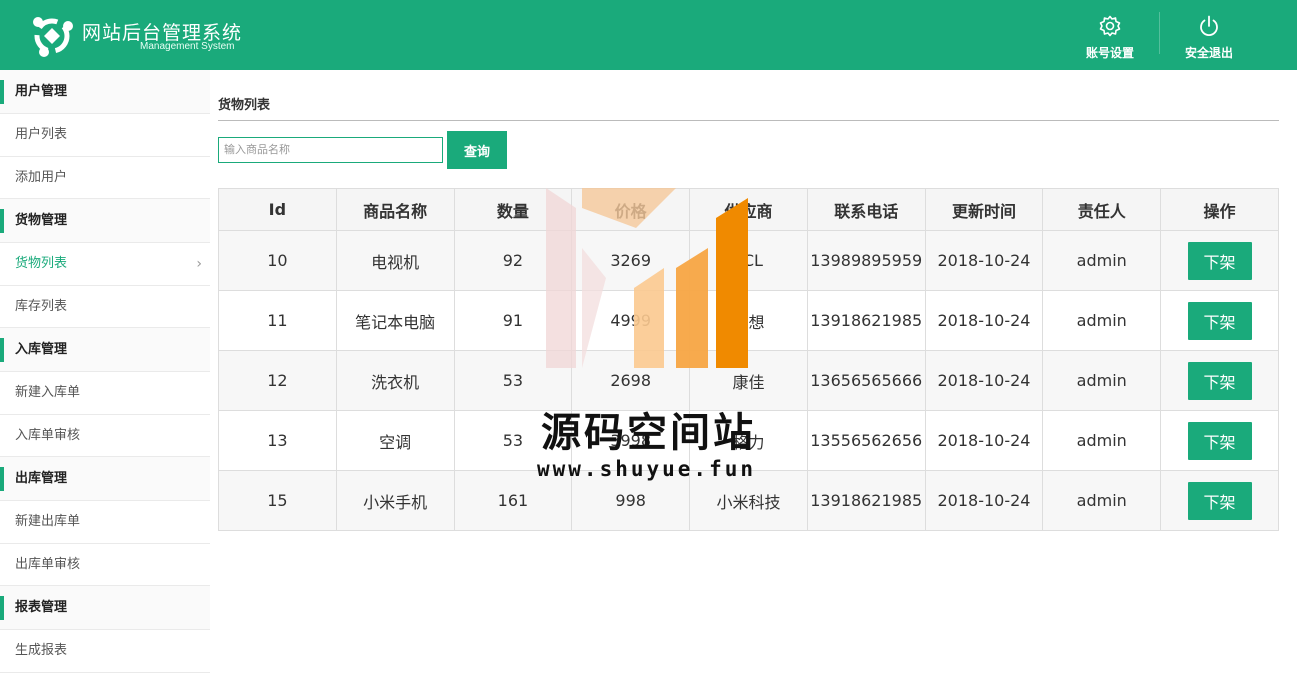 This screenshot has width=1297, height=684. Describe the element at coordinates (1102, 209) in the screenshot. I see `column-header: 责任人` at that location.